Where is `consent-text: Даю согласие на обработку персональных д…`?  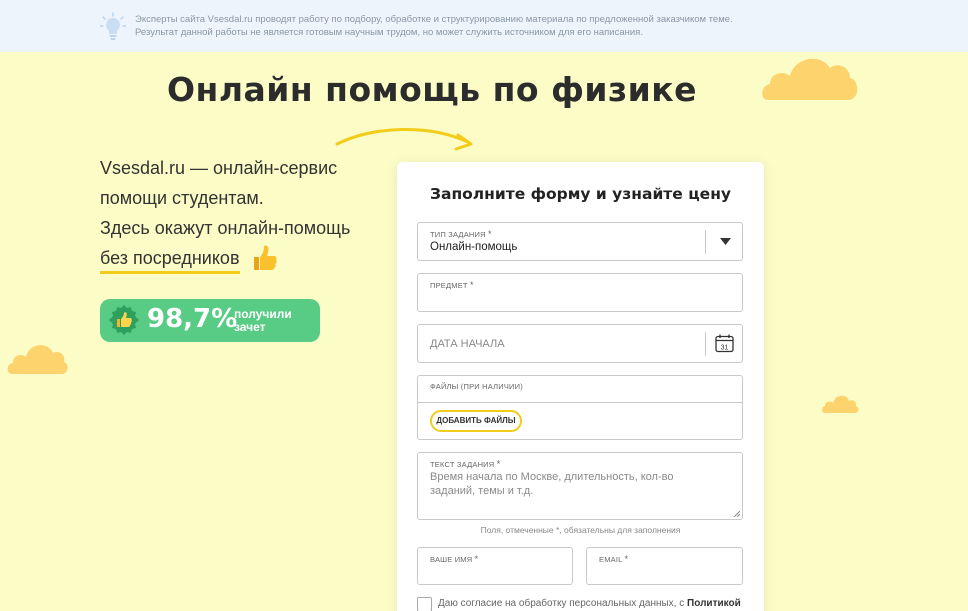 consent-text: Даю согласие на обработку персональных д… is located at coordinates (589, 603).